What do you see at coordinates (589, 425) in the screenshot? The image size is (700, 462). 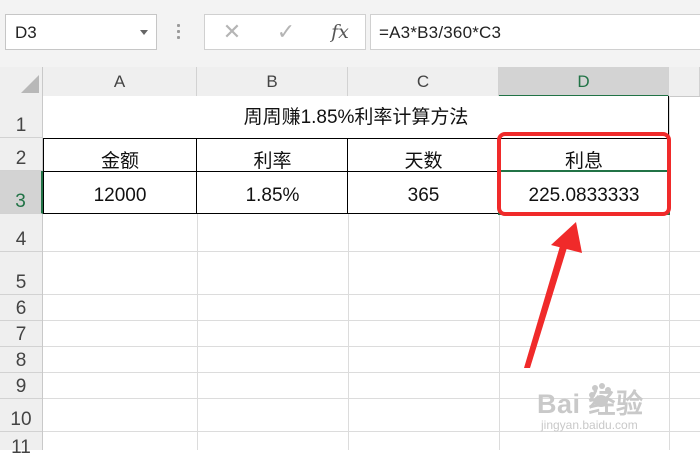 I see `watermark-url: jingyan.baidu.com` at bounding box center [589, 425].